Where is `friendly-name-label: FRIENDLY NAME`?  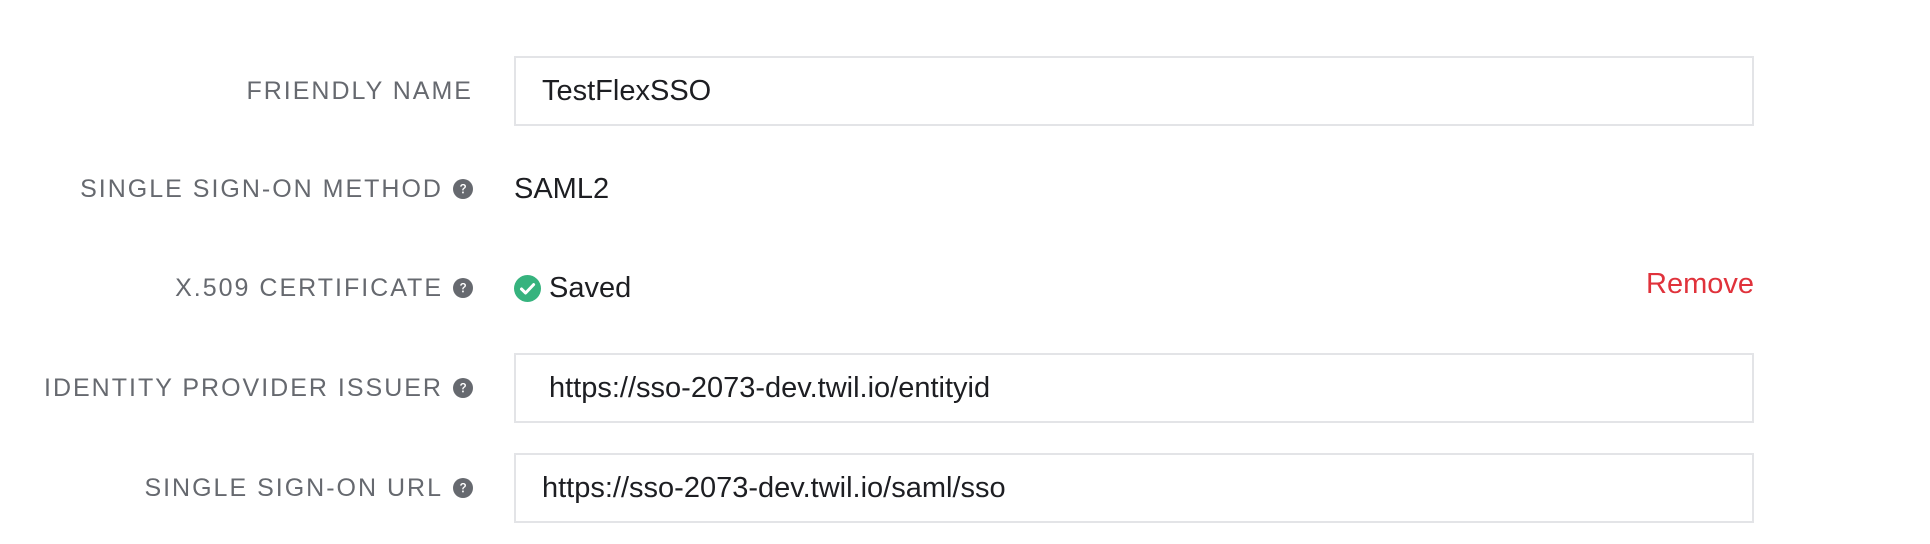 friendly-name-label: FRIENDLY NAME is located at coordinates (359, 90).